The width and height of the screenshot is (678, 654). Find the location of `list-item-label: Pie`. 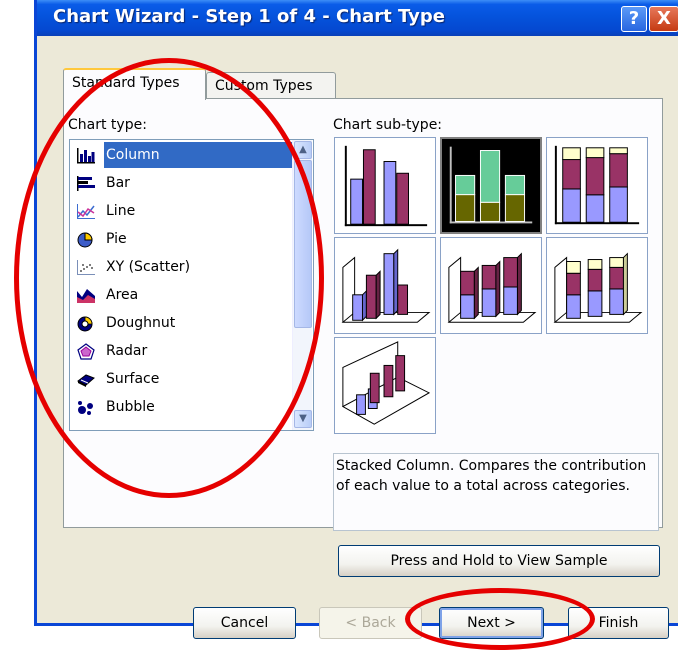

list-item-label: Pie is located at coordinates (116, 239).